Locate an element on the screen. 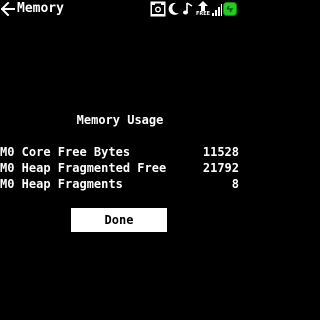 Image resolution: width=320 pixels, height=320 pixels. done-button: Done is located at coordinates (119, 220).